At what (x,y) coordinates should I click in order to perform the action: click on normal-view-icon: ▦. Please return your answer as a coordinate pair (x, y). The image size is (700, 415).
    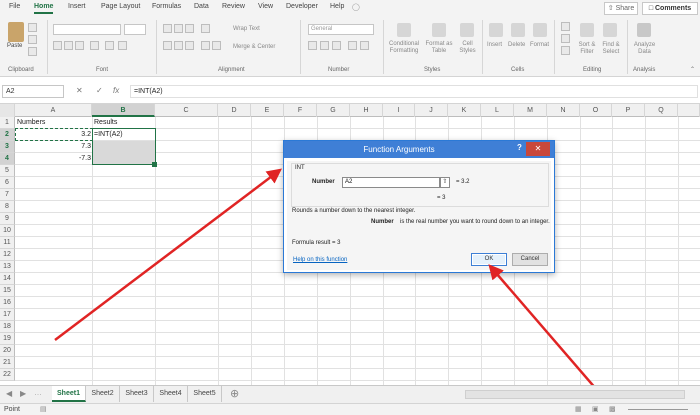
    Looking at the image, I should click on (578, 409).